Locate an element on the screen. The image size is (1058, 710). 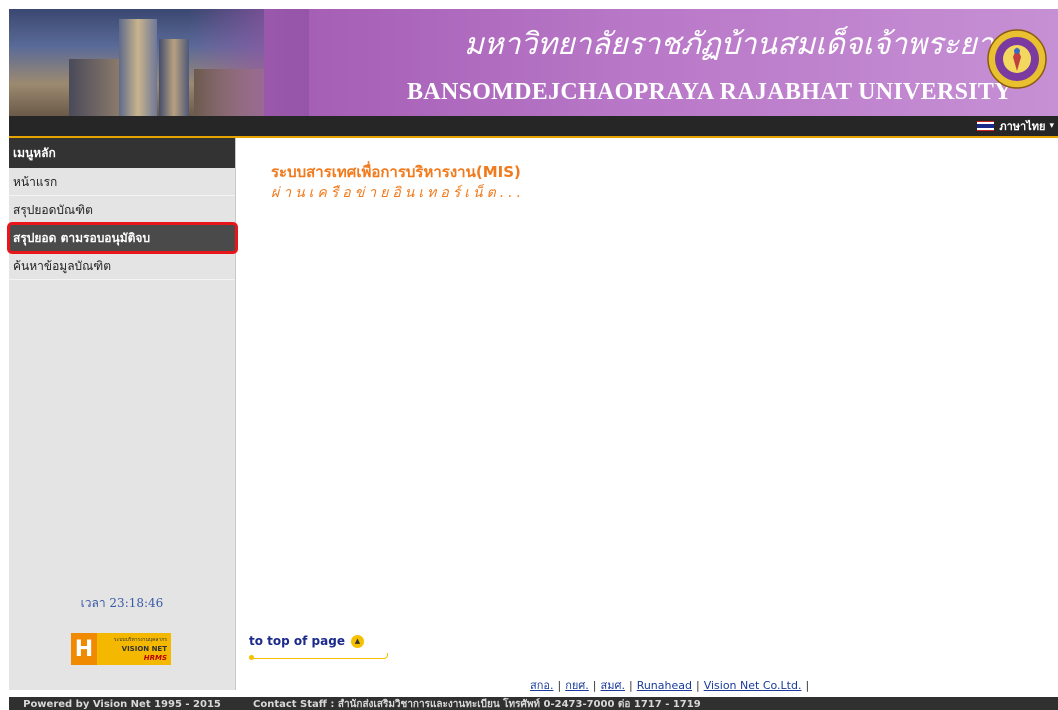
h-logo-icon: H is located at coordinates (84, 649).